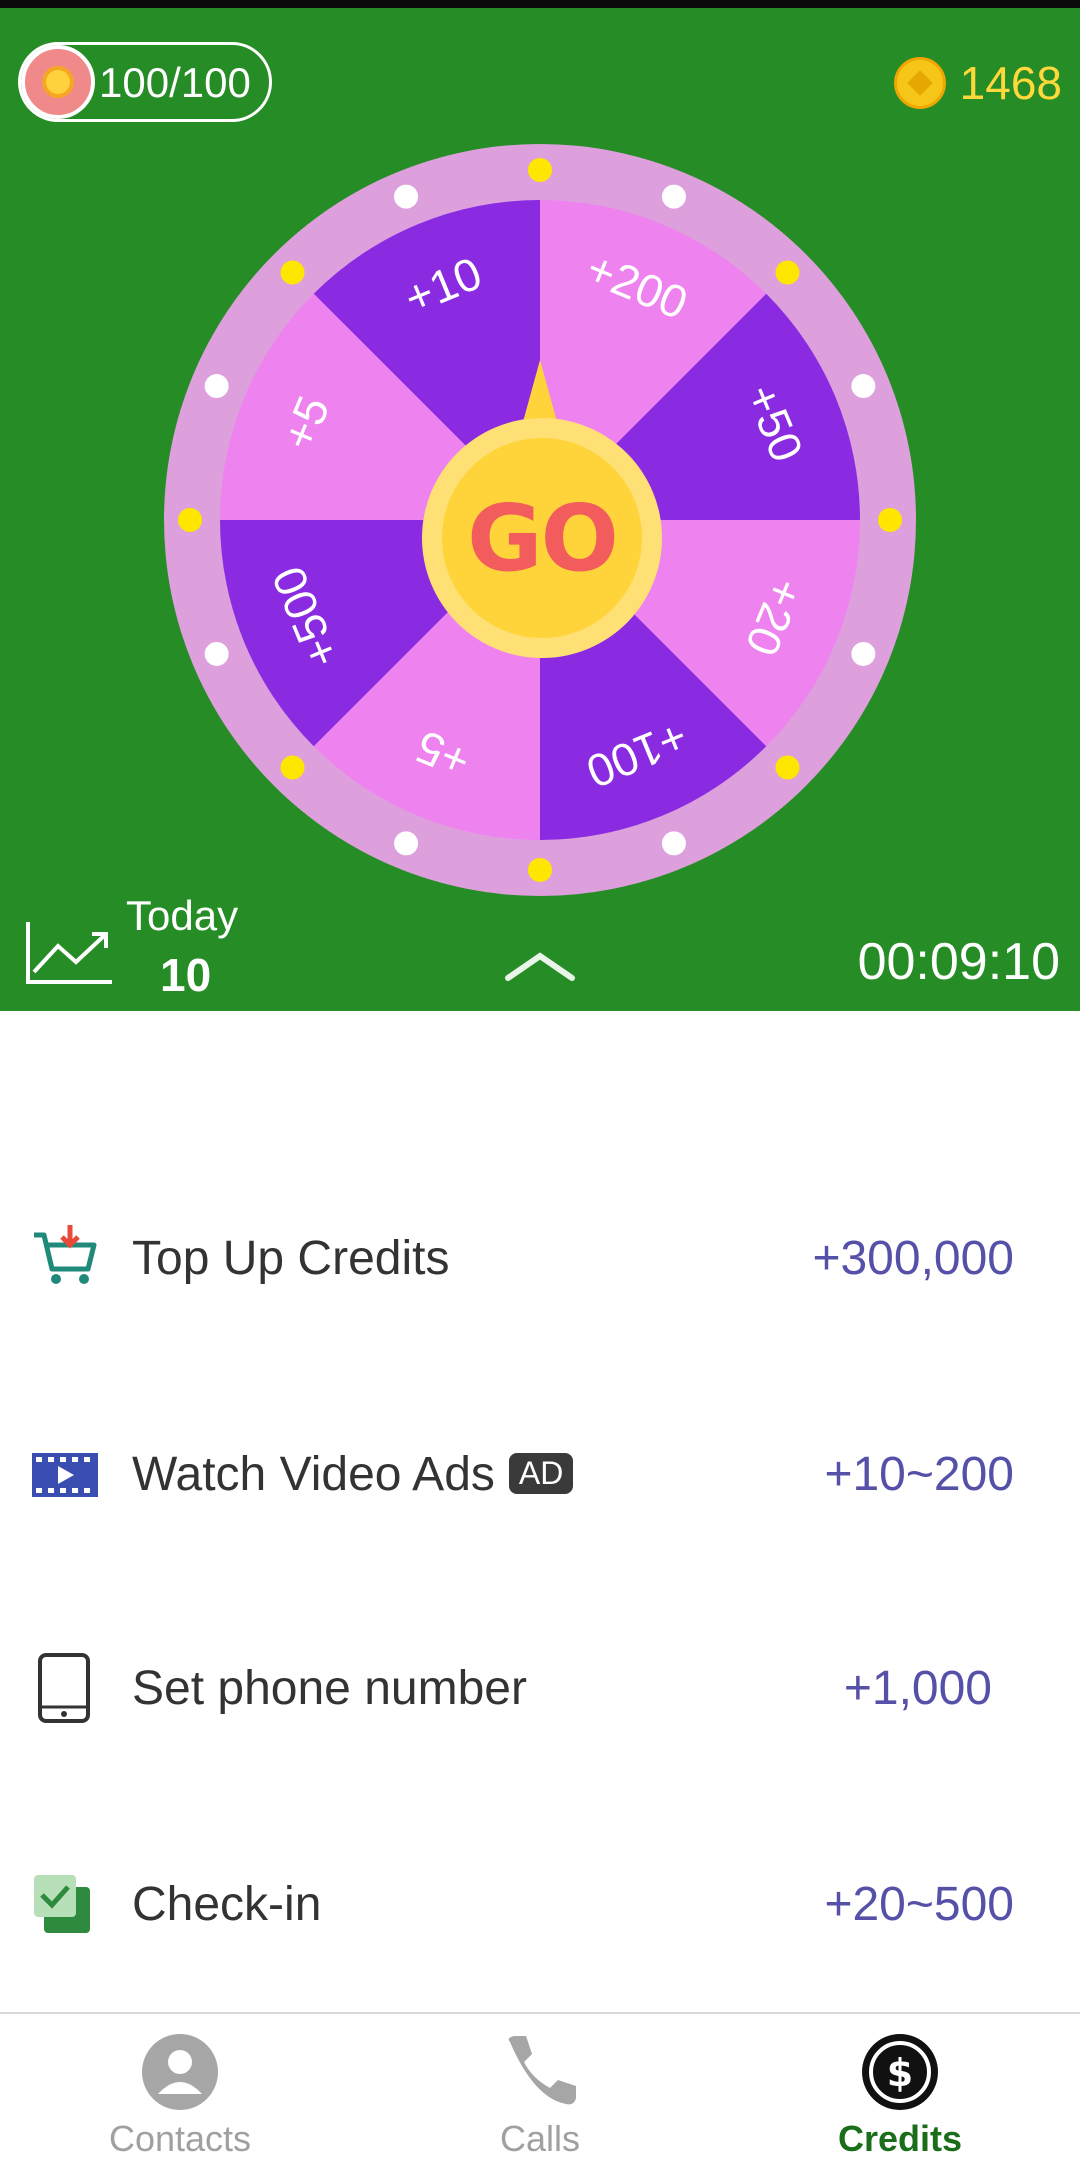  I want to click on task-reward: +20~500, so click(919, 1904).